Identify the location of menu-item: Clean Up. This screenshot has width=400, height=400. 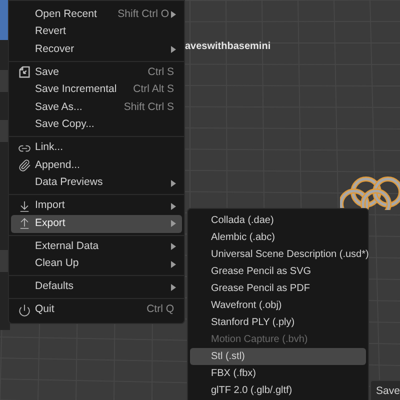
(96, 264).